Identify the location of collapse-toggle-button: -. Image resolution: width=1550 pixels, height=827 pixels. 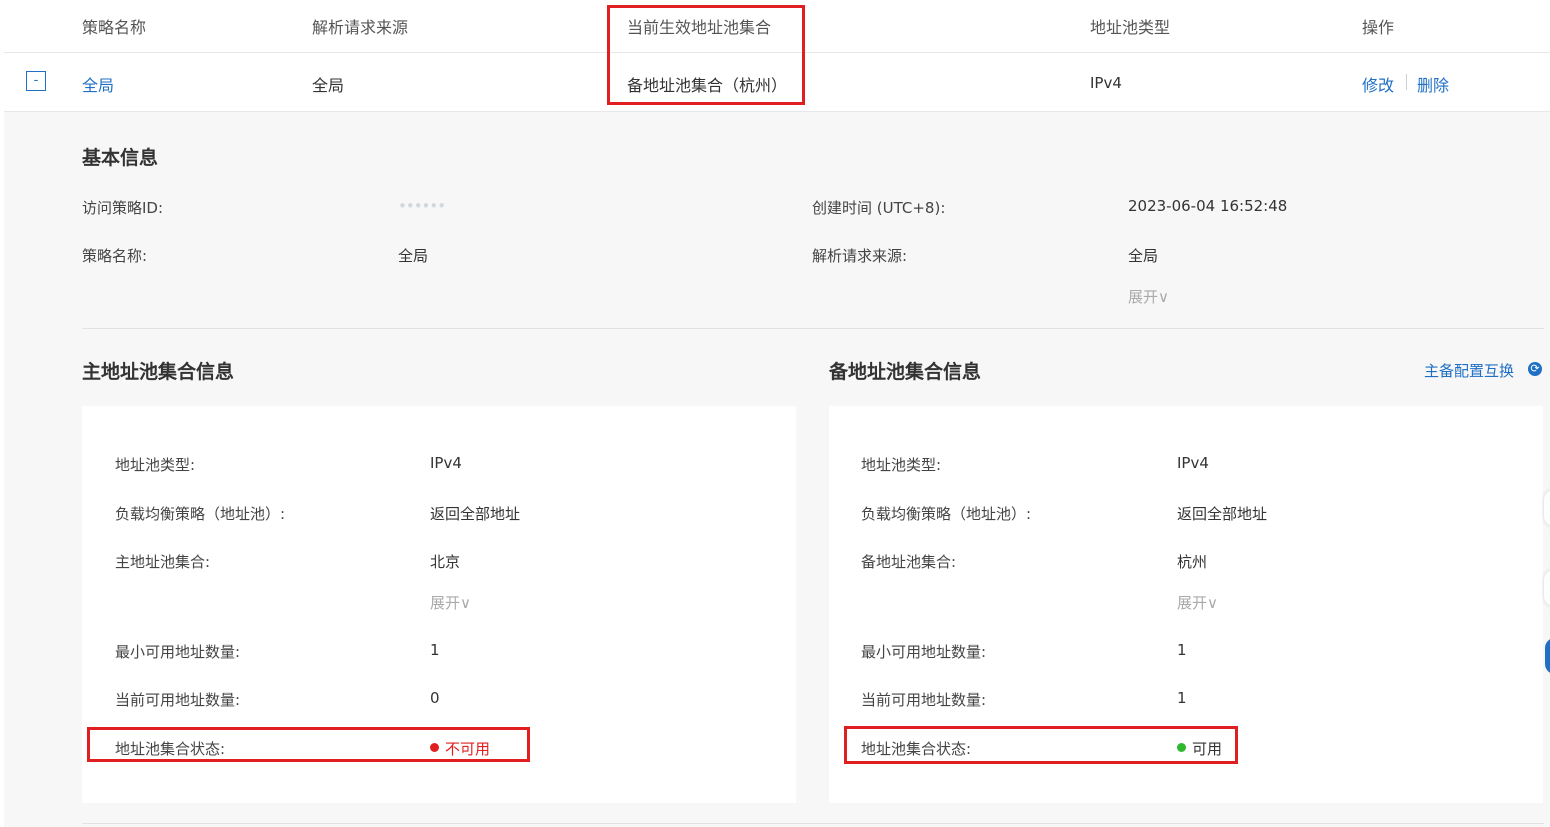
(36, 81).